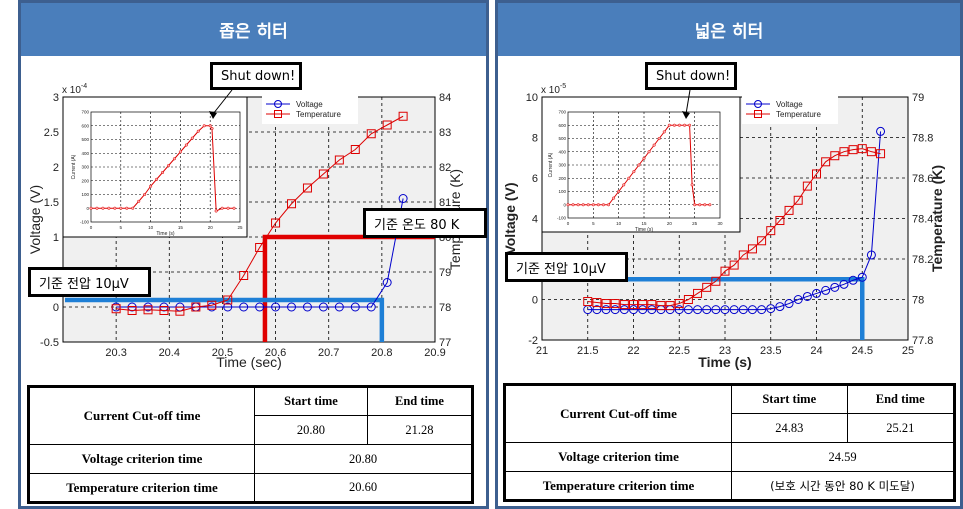  What do you see at coordinates (843, 457) in the screenshot?
I see `voltage-criterion-value: 24.59` at bounding box center [843, 457].